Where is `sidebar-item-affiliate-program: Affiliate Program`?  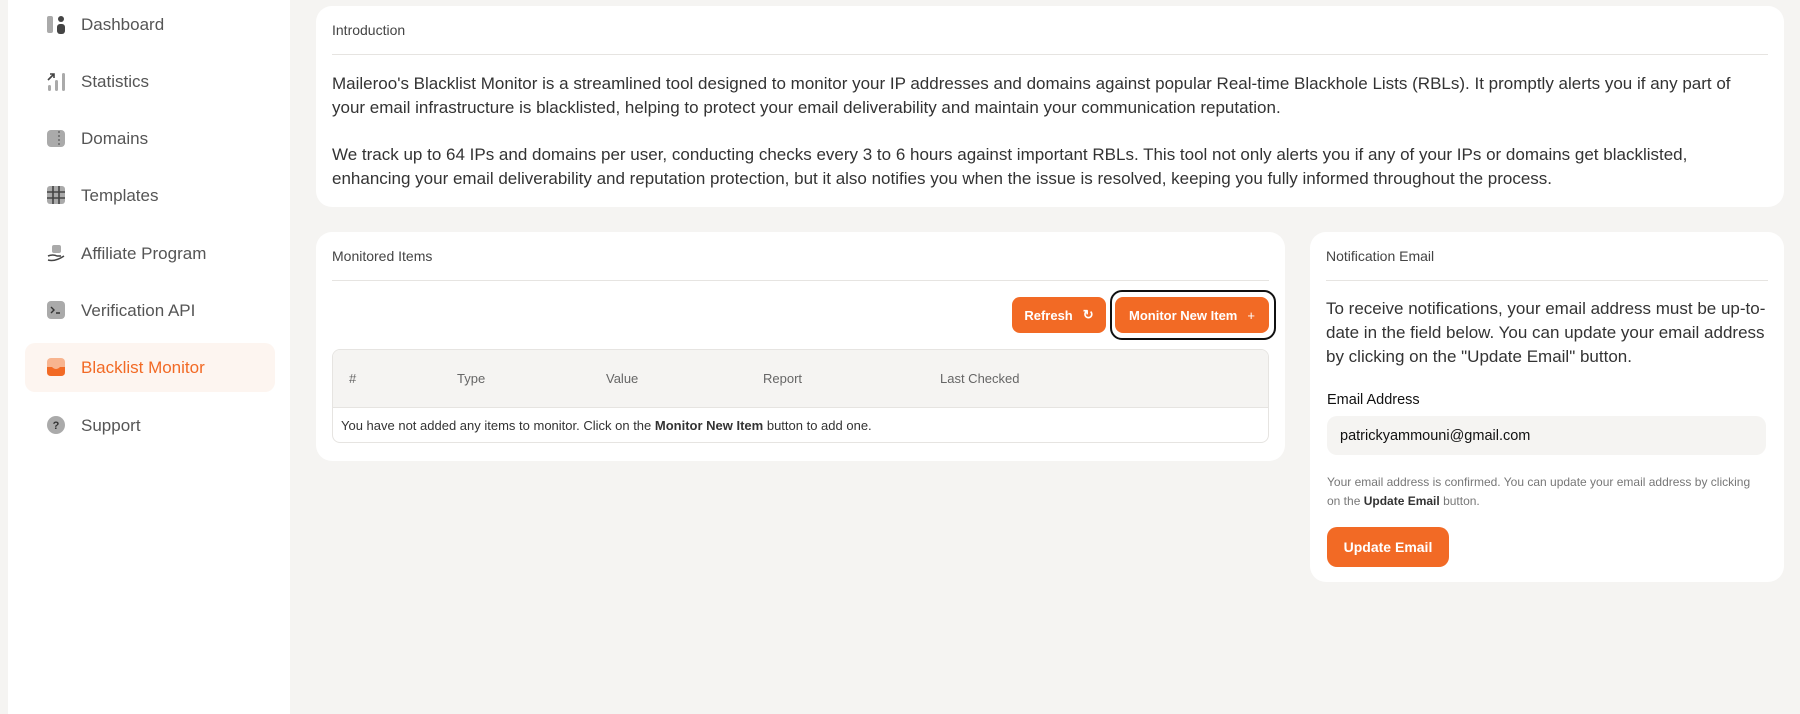 sidebar-item-affiliate-program: Affiliate Program is located at coordinates (150, 253).